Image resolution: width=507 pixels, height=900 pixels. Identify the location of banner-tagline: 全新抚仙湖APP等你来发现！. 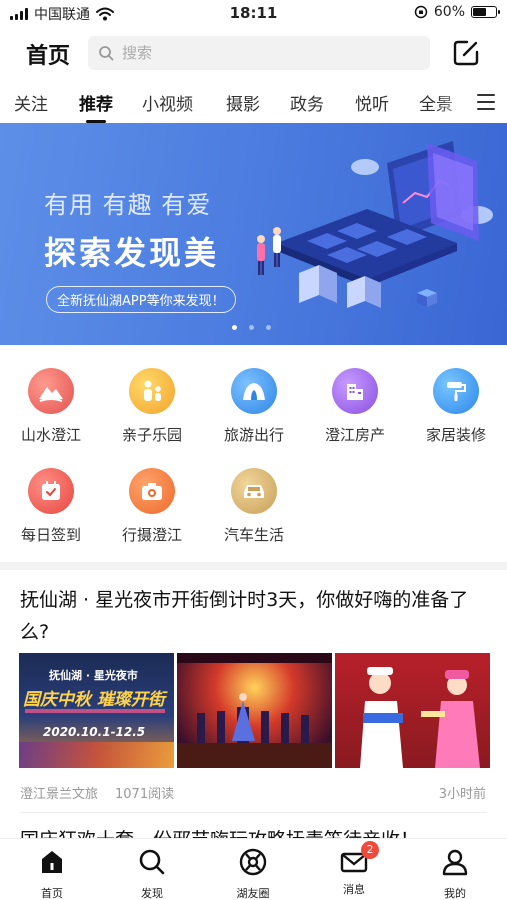
(141, 299).